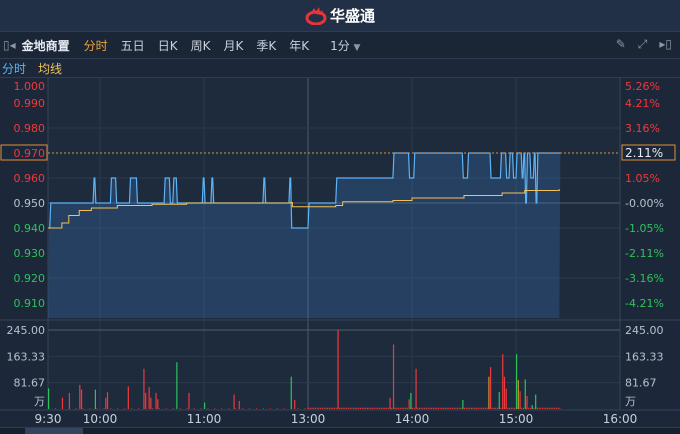  I want to click on pencil-icon: ✎, so click(621, 44).